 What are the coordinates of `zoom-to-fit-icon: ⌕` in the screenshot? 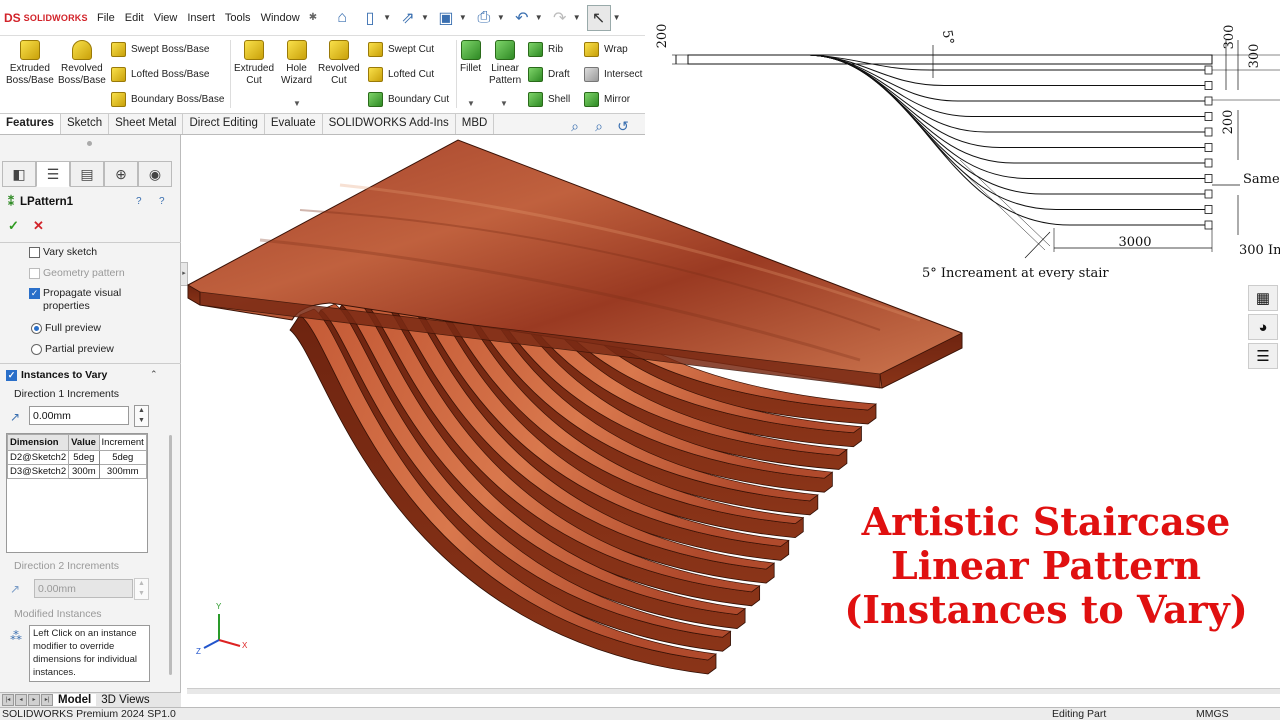 It's located at (575, 126).